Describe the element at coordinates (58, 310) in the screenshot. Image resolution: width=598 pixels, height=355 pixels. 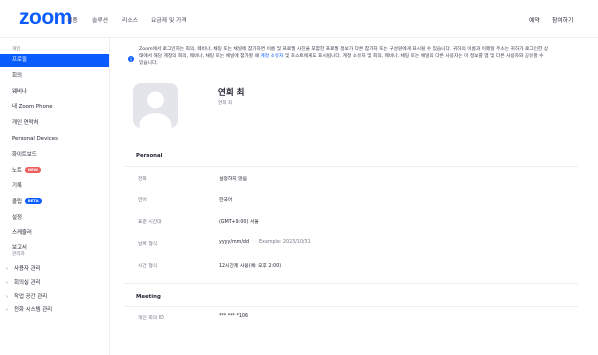
I see `sidebar-item-phone-system-management: › 전화 시스템 관리` at that location.